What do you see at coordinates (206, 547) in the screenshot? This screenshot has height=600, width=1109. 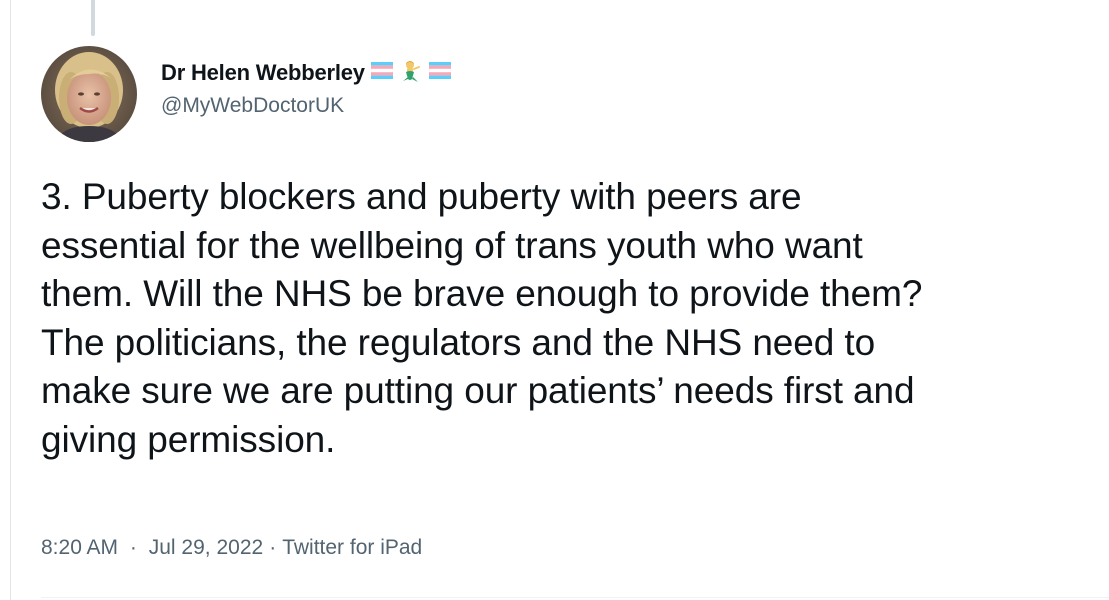 I see `tweet-date: Jul 29, 2022` at bounding box center [206, 547].